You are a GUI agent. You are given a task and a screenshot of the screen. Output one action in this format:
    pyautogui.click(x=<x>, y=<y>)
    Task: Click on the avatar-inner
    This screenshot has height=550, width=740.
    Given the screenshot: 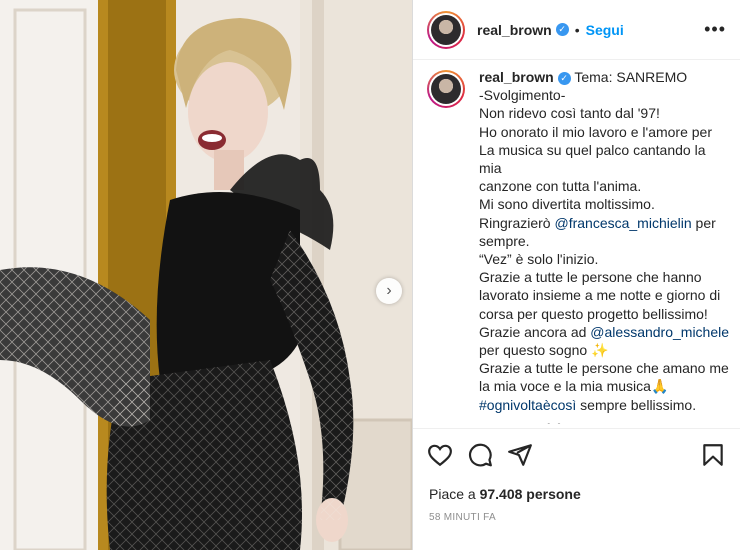 What is the action you would take?
    pyautogui.click(x=446, y=29)
    